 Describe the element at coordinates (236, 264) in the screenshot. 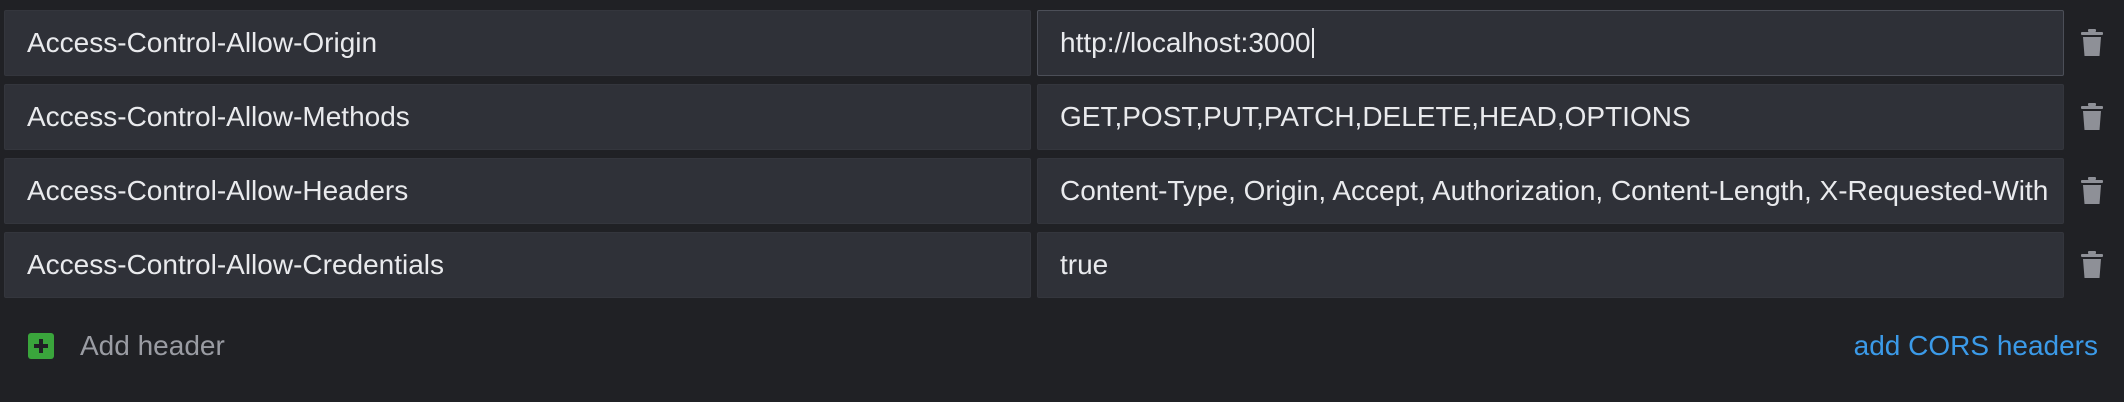

I see `header-key-text: Access-Control-Allow-Credentials` at that location.